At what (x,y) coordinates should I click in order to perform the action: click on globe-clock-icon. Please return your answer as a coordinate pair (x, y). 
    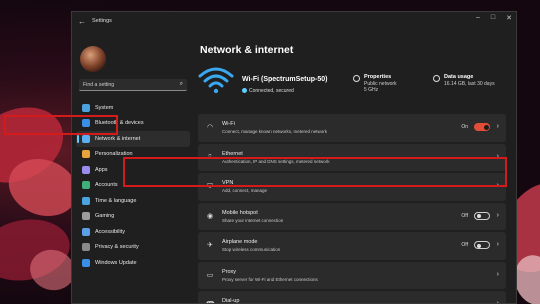
    Looking at the image, I should click on (86, 200).